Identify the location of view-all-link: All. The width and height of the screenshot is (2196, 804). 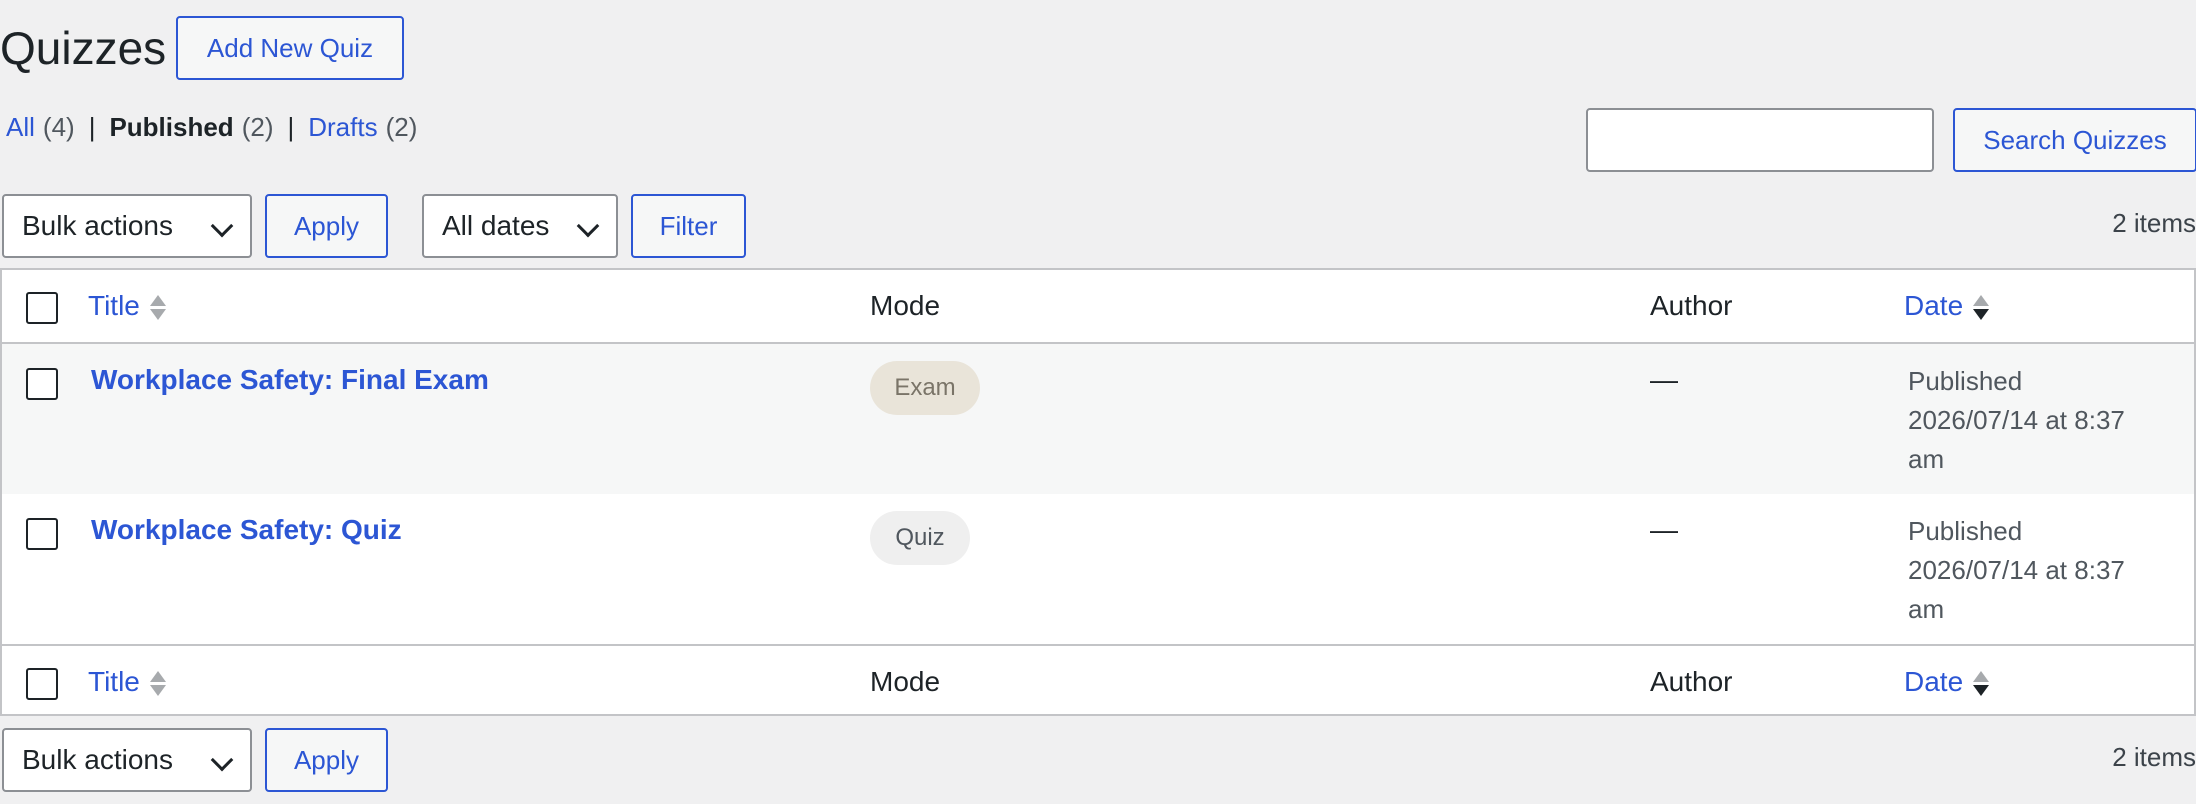
(20, 127).